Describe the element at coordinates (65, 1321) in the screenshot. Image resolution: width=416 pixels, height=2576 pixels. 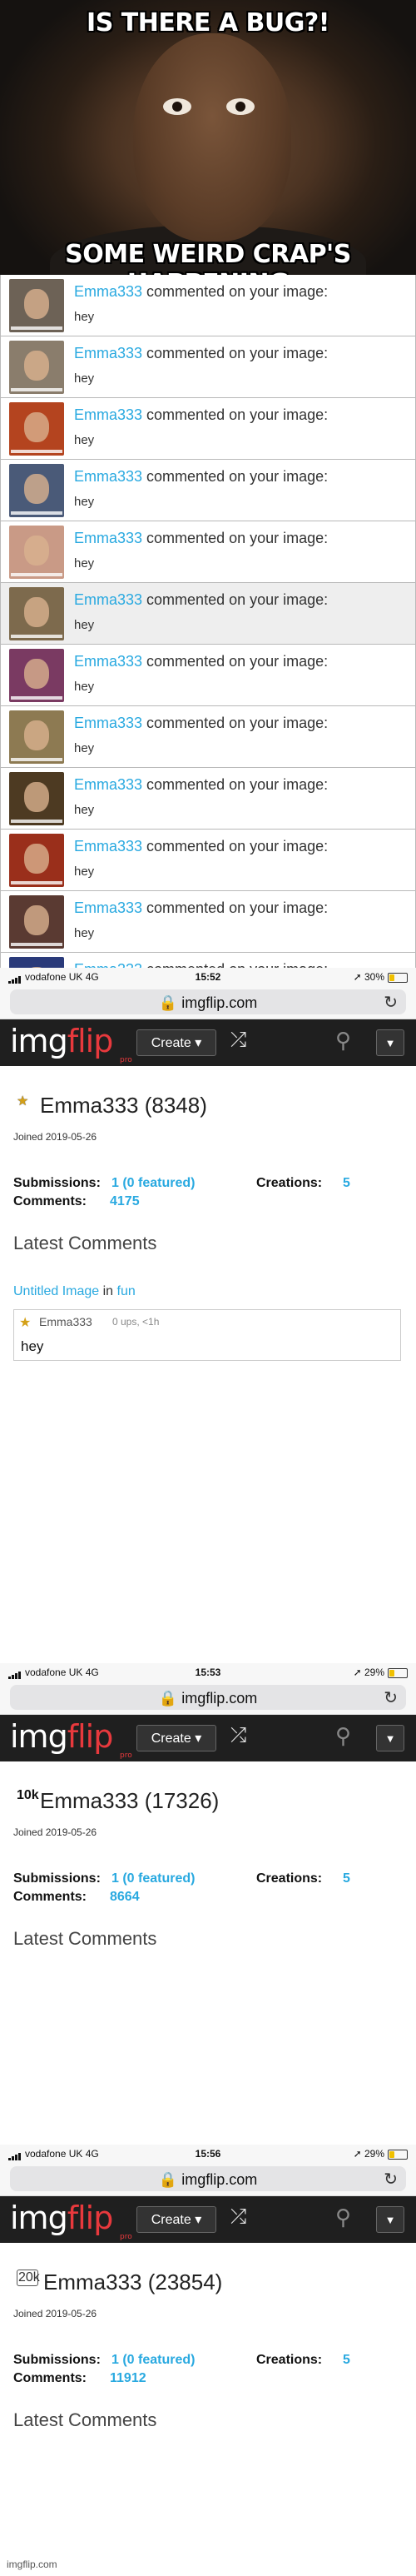
I see `comment-author-link: Emma333` at that location.